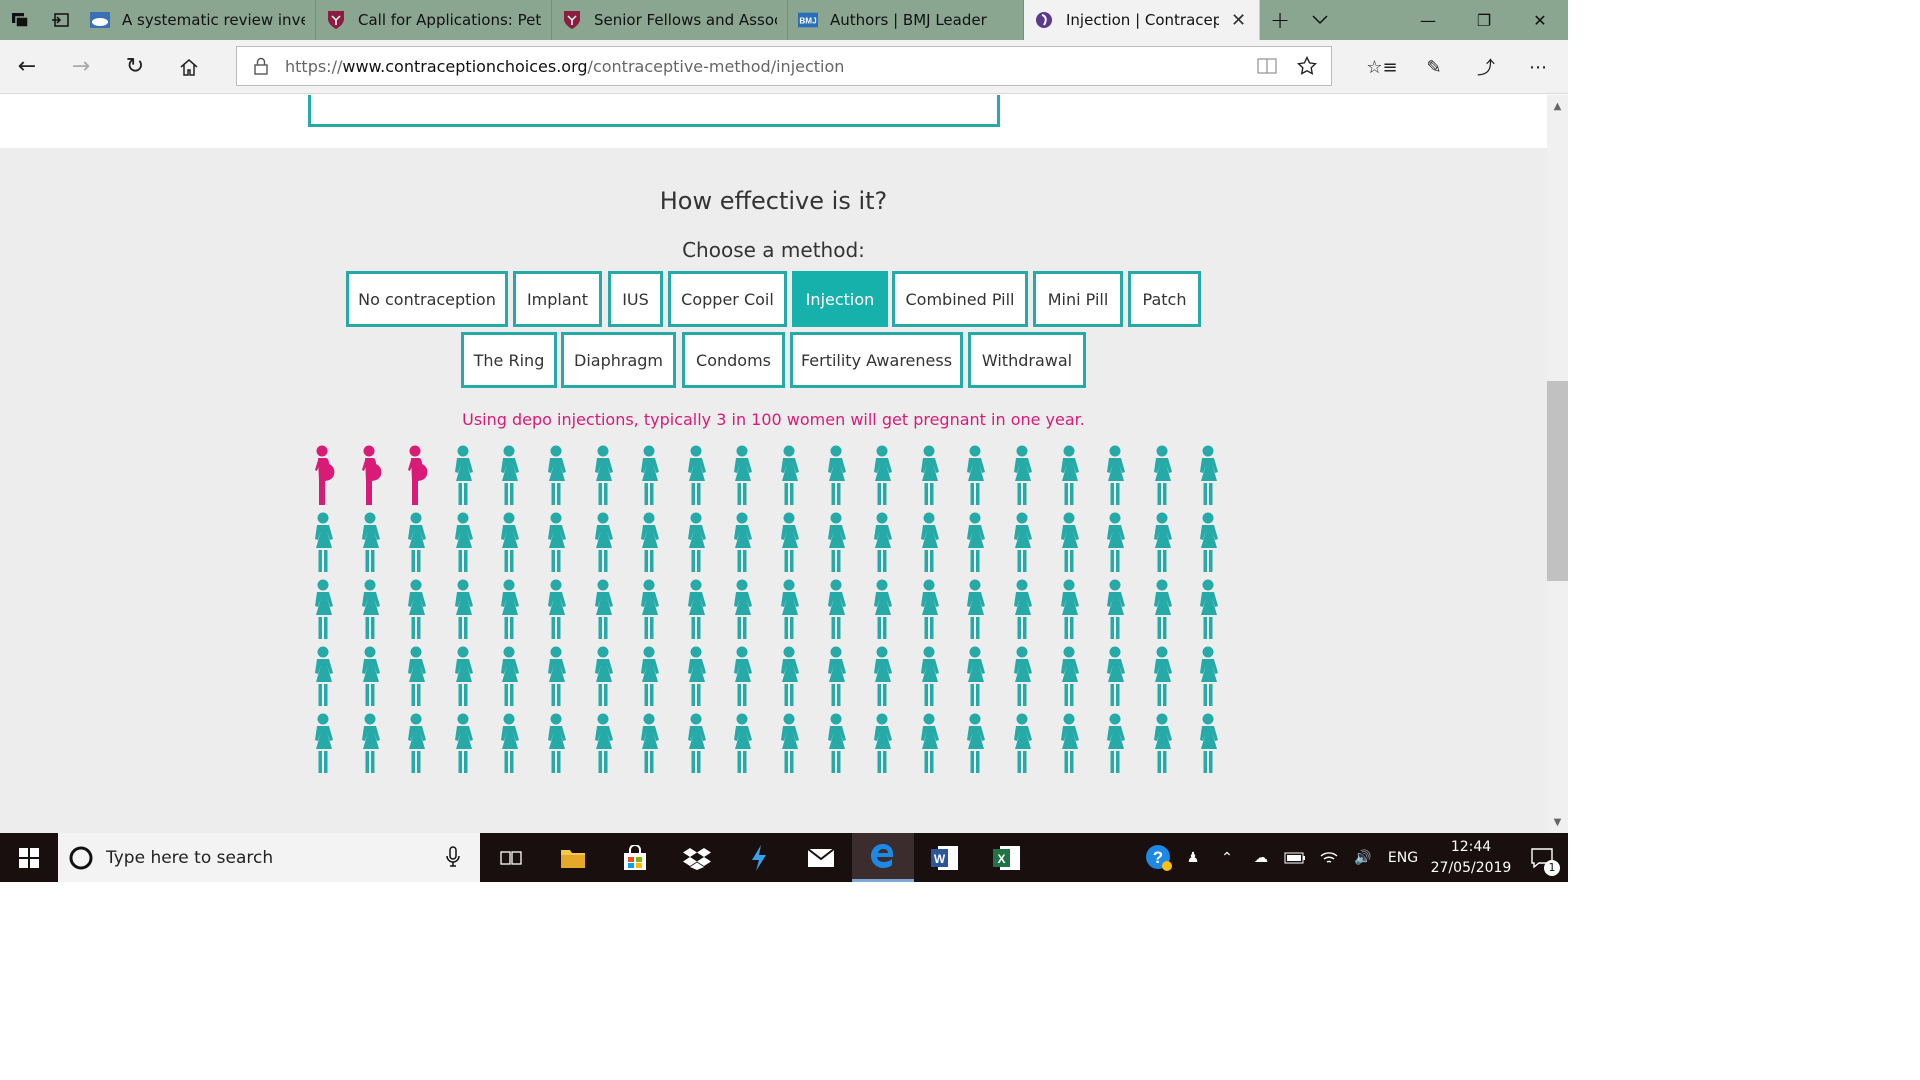 This screenshot has width=1920, height=1080. Describe the element at coordinates (635, 857) in the screenshot. I see `store-button` at that location.